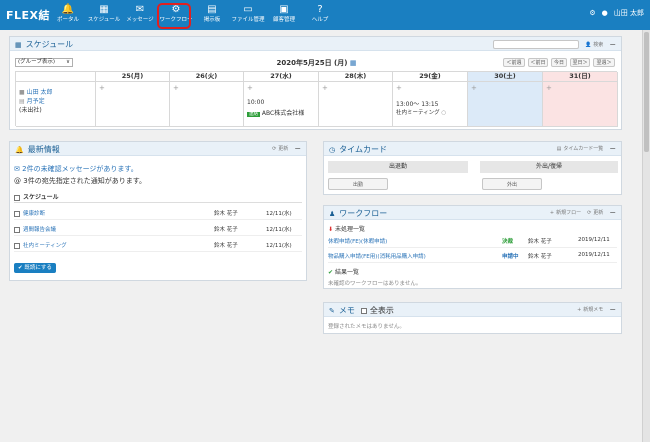 This screenshot has height=442, width=650. What do you see at coordinates (358, 184) in the screenshot?
I see `clock-in-button: 出勤` at bounding box center [358, 184].